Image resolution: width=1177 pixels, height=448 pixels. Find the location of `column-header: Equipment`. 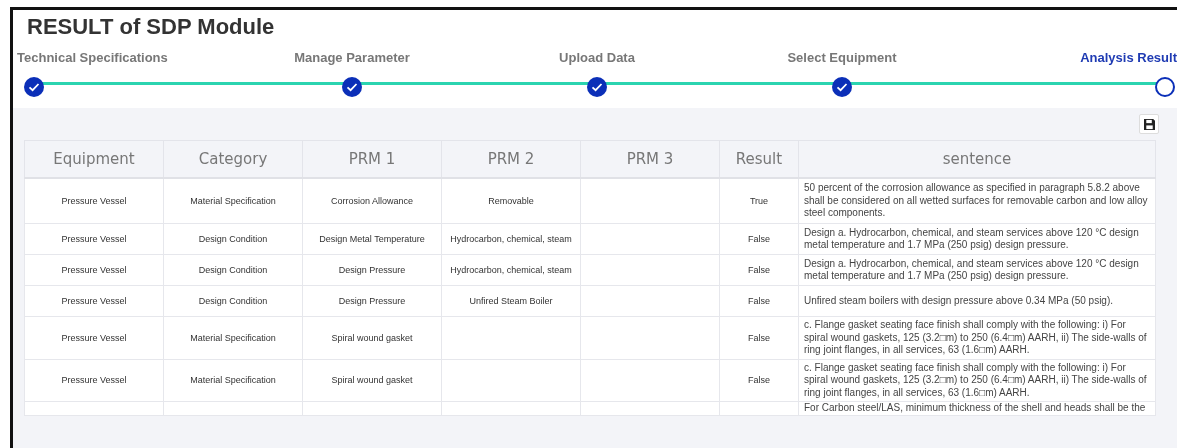

column-header: Equipment is located at coordinates (94, 159).